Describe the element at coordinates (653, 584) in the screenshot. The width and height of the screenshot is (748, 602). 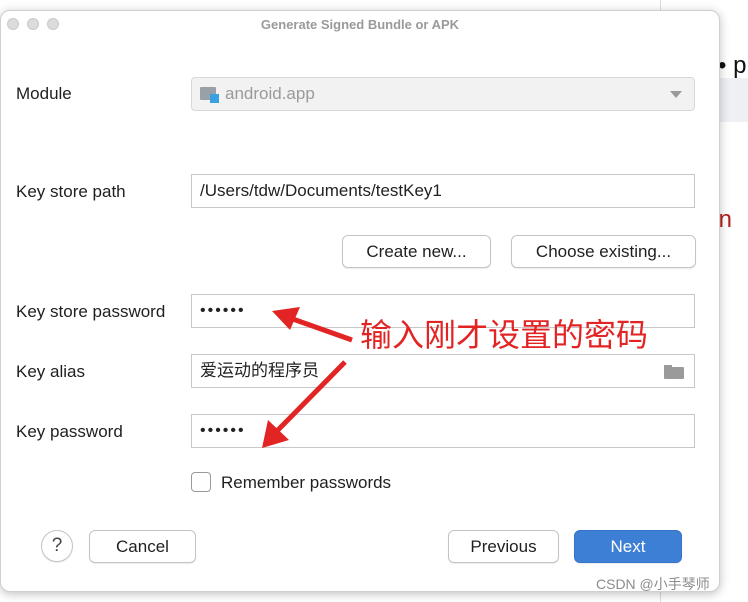
I see `watermark-text: CSDN @小手琴师` at that location.